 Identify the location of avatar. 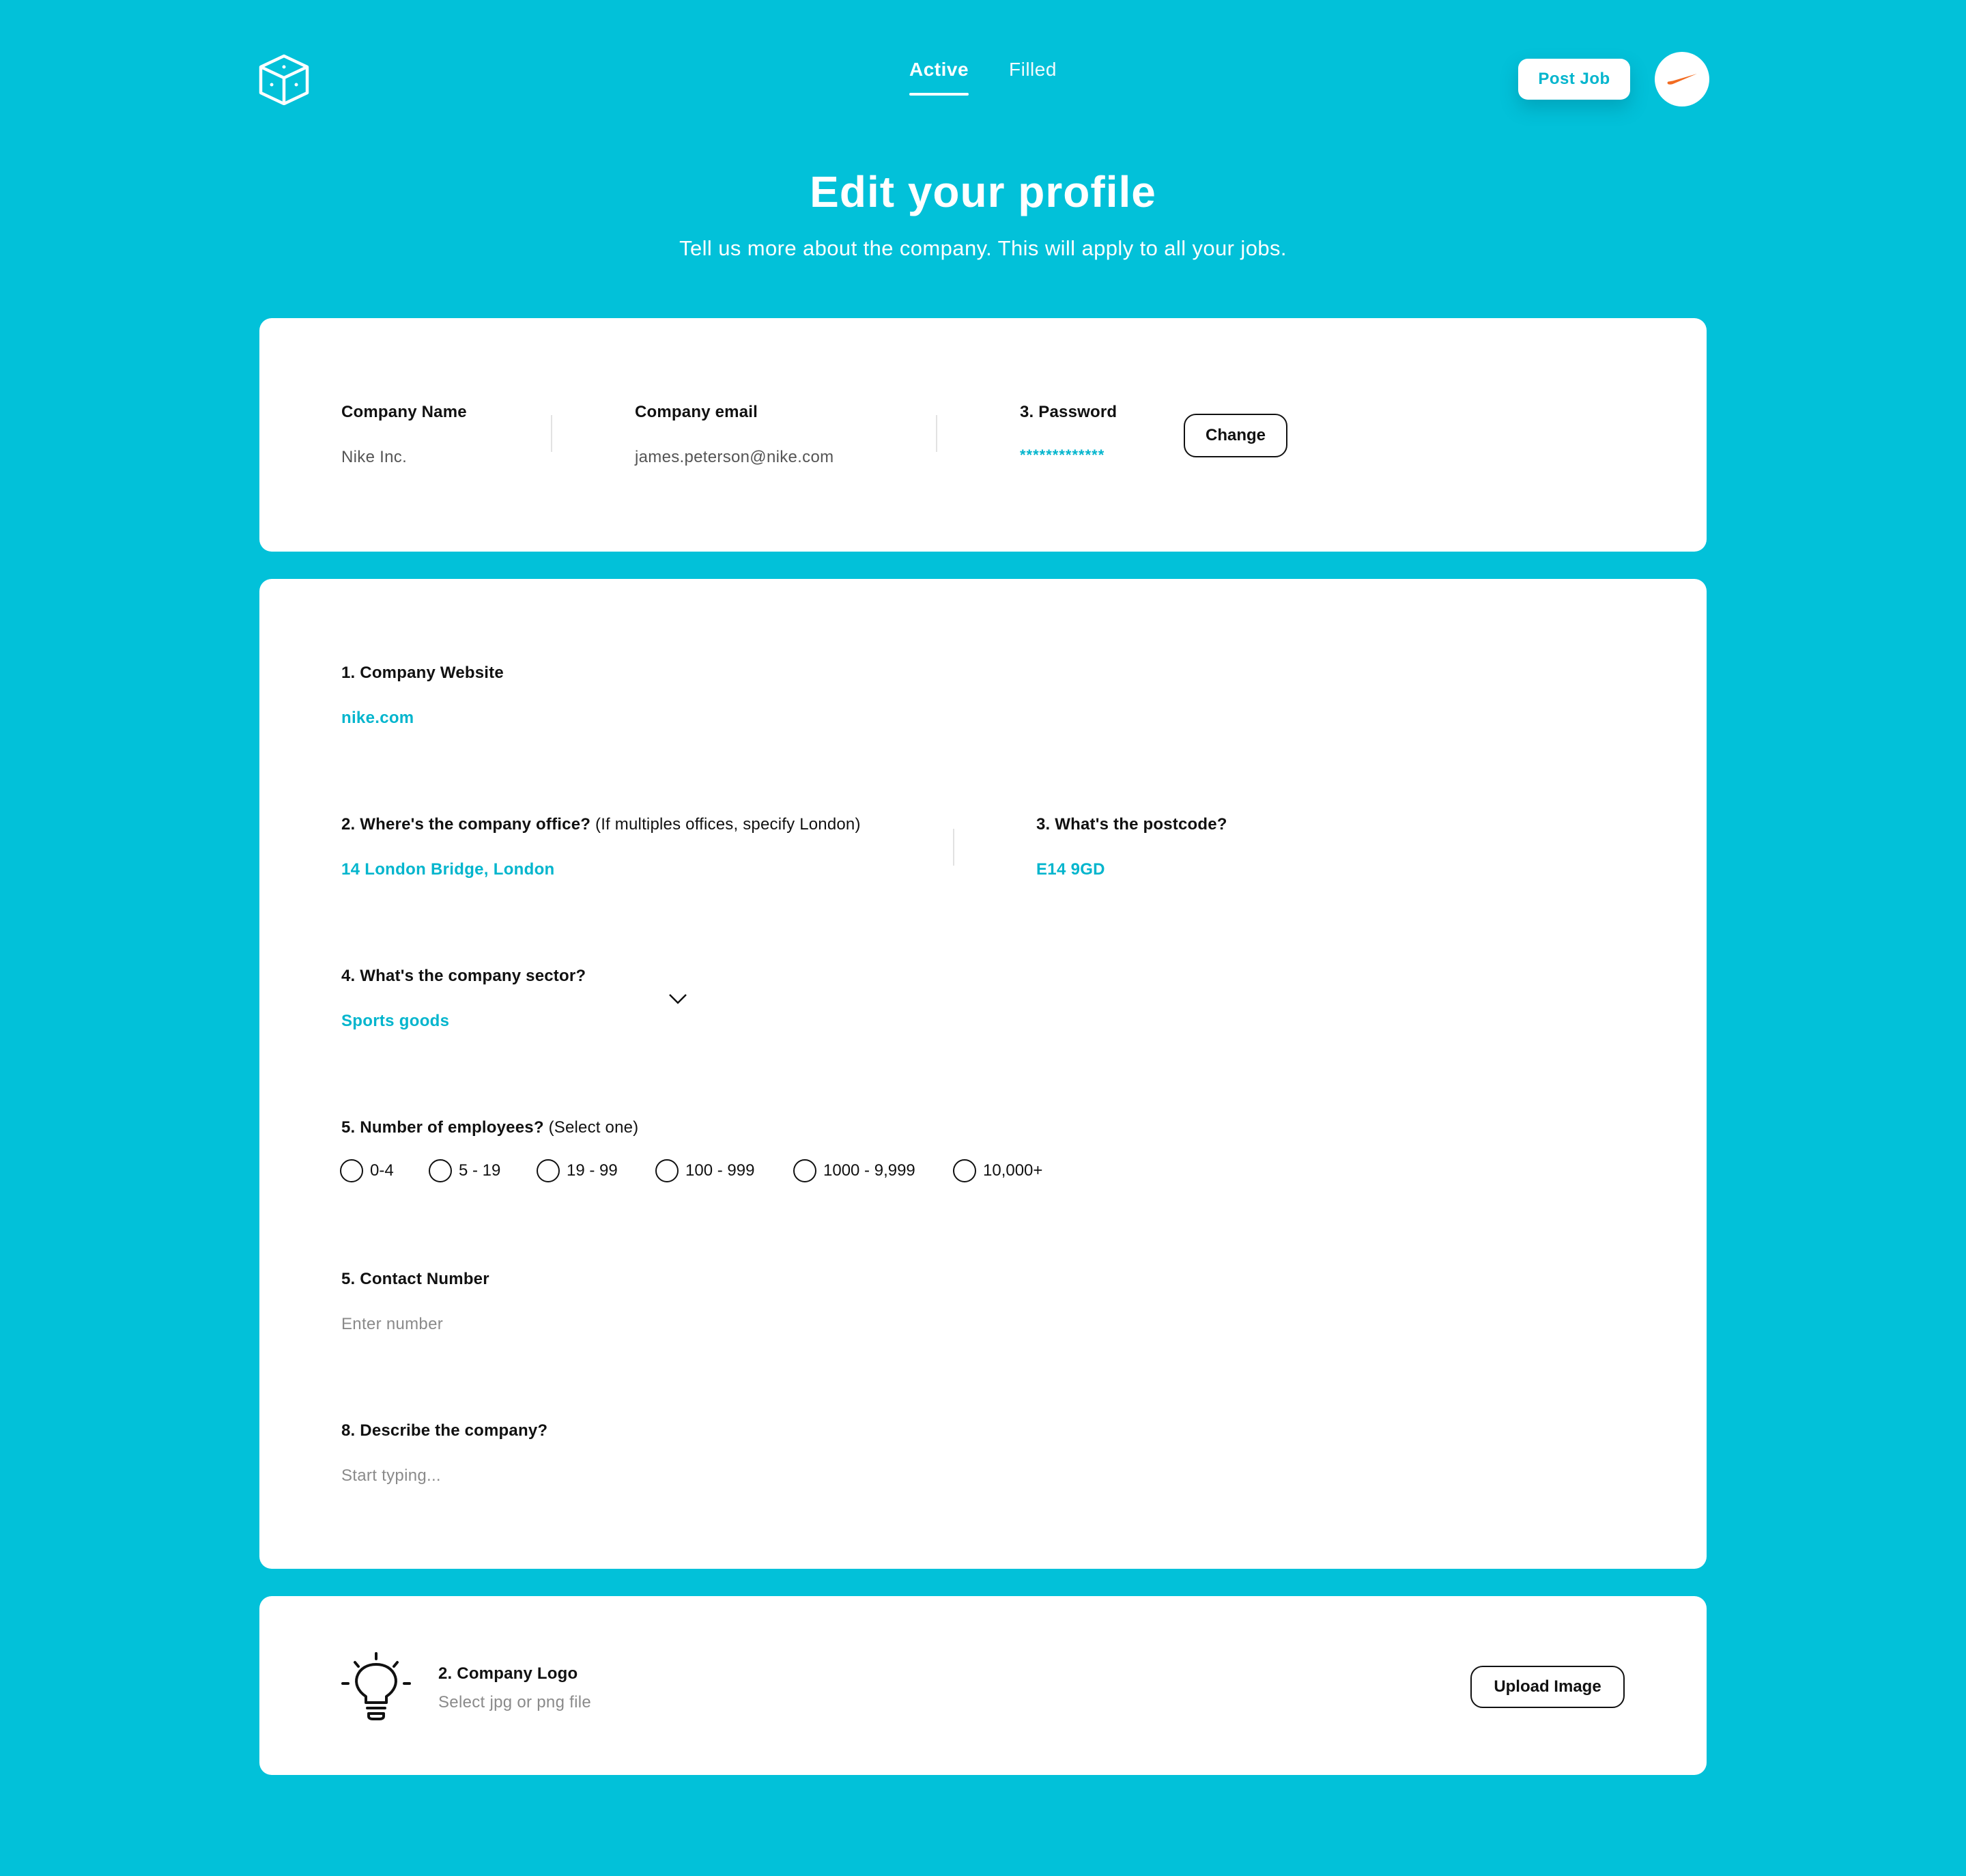
(1682, 79).